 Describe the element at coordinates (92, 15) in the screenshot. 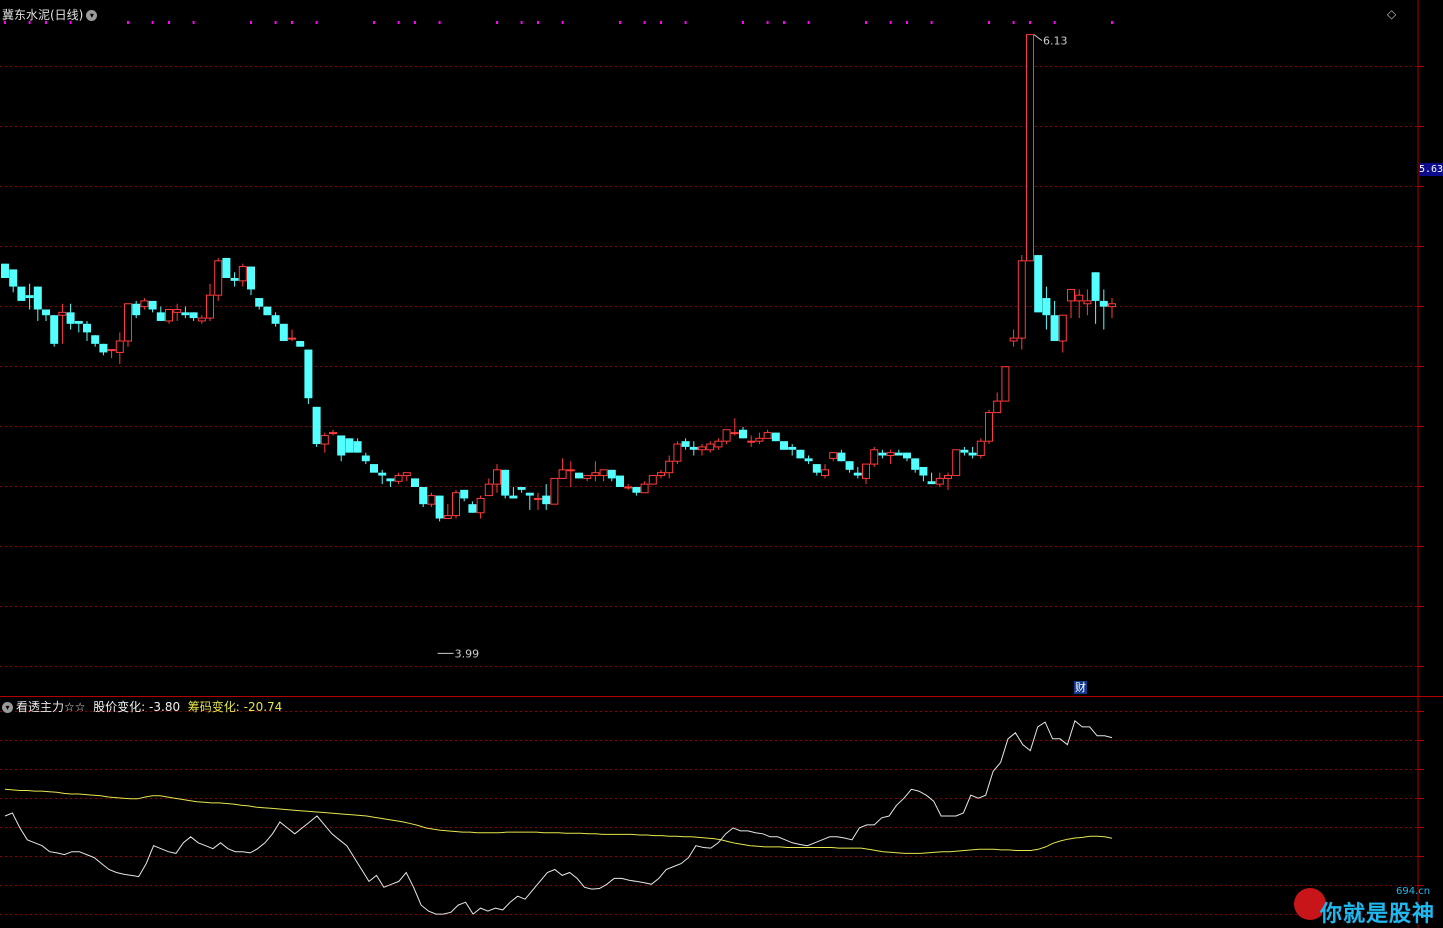

I see `chevron-down-icon: ▾` at that location.